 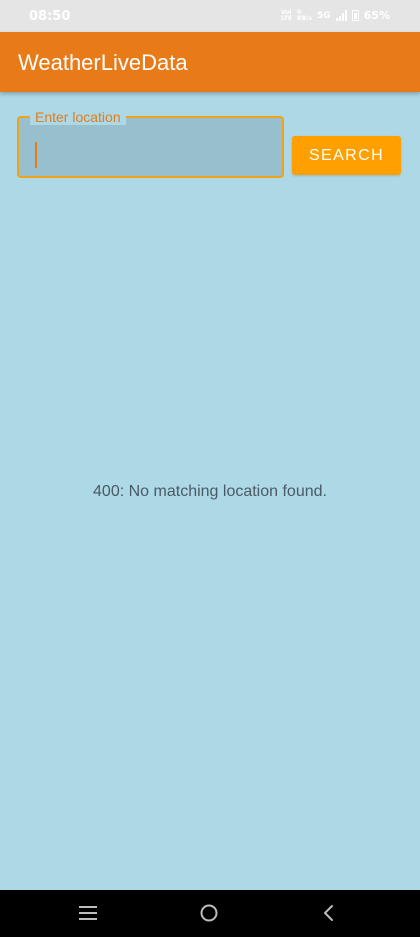 I want to click on location-field-label: Enter location, so click(x=78, y=117).